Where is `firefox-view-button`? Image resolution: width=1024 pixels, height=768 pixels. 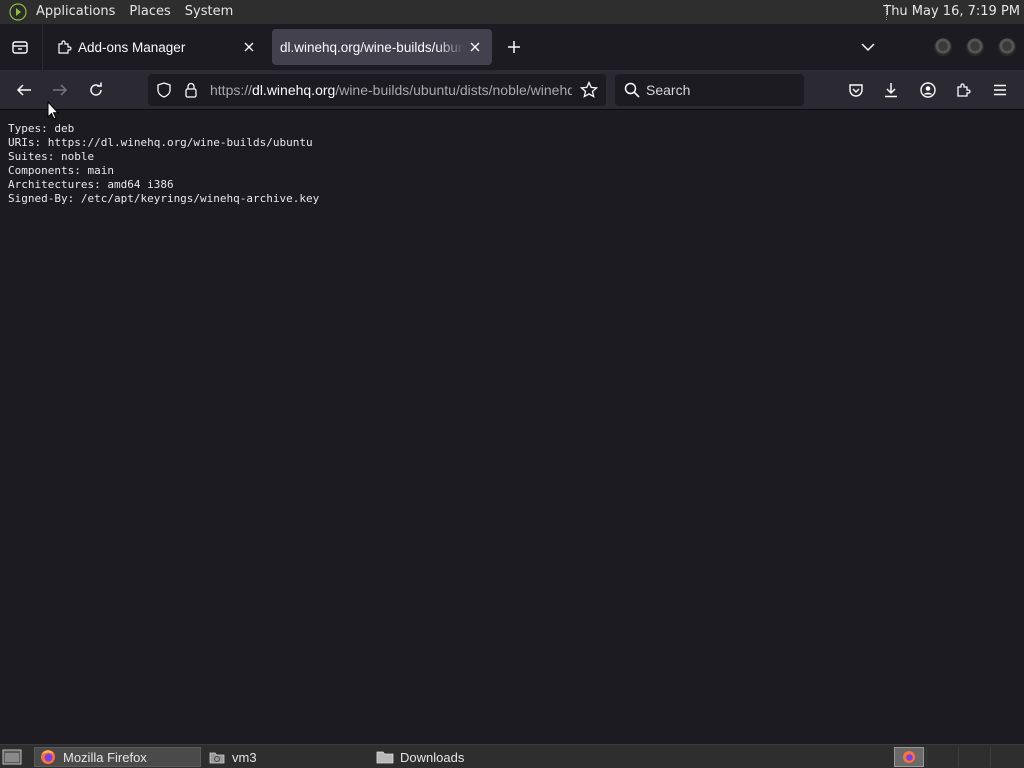
firefox-view-button is located at coordinates (20, 47).